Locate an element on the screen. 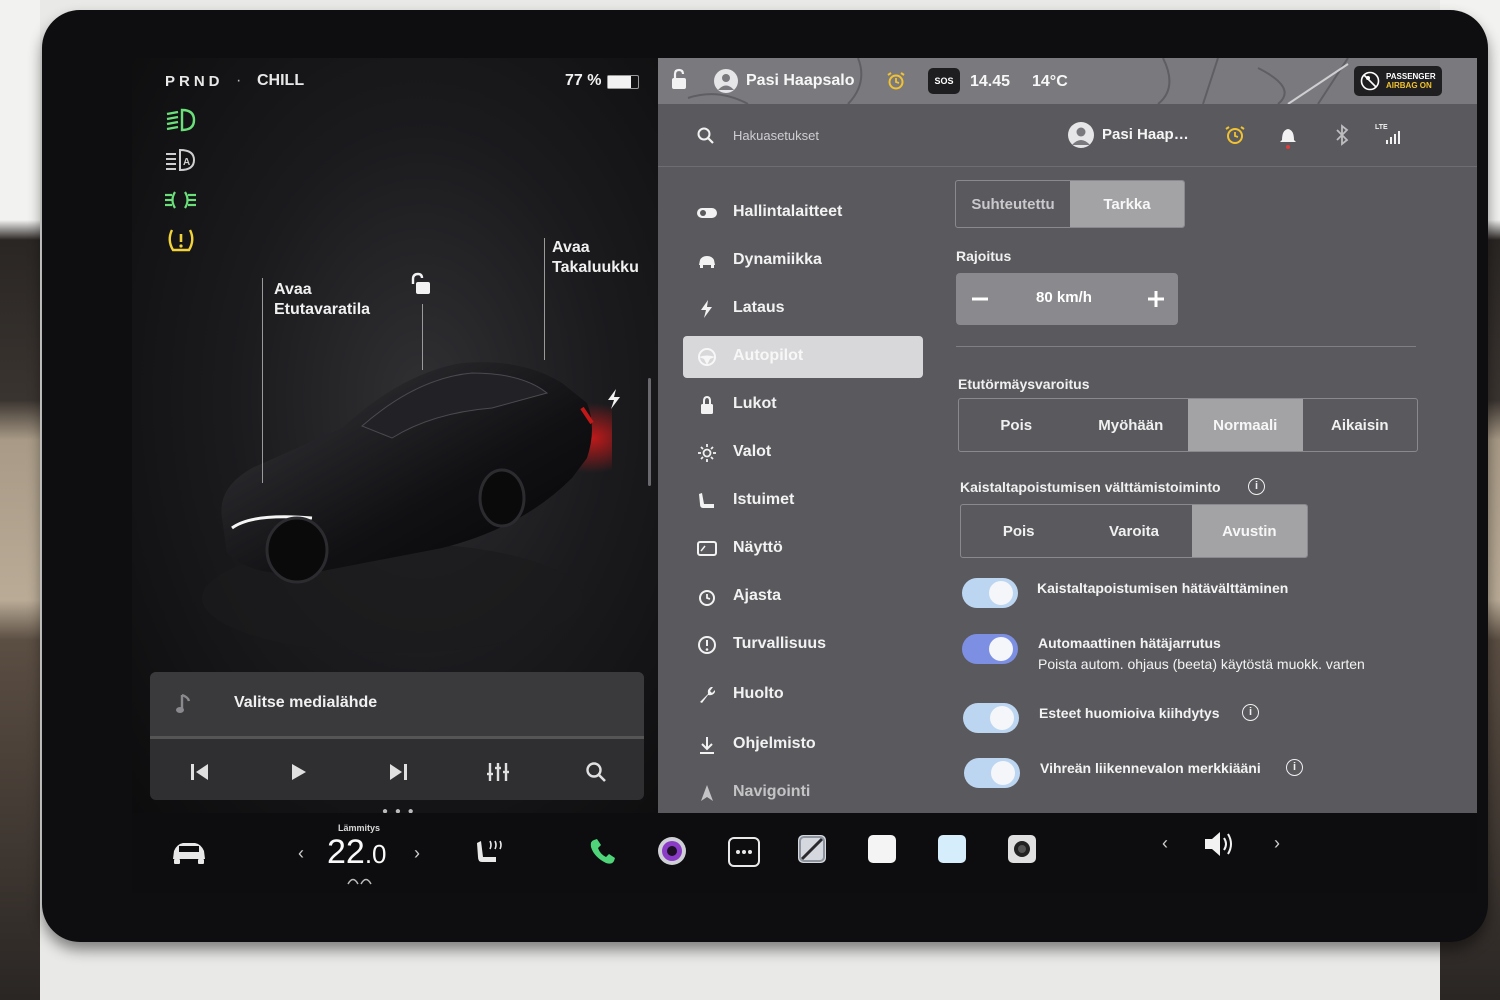  nav-label: Ohjelmisto is located at coordinates (774, 743).